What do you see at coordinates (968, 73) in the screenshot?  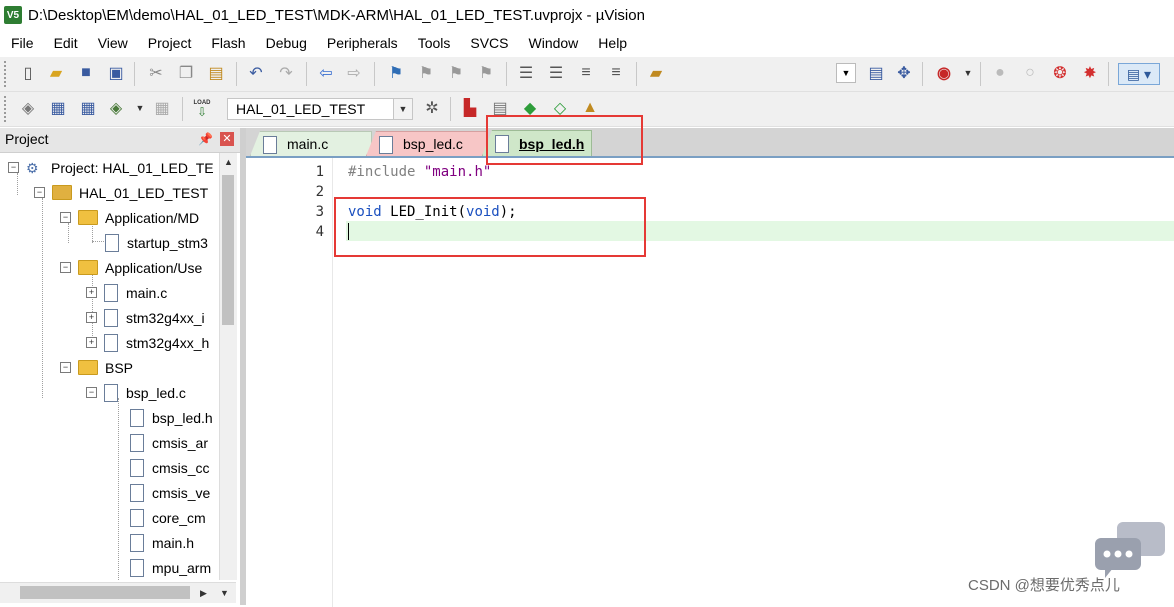 I see `debug-dropdown-arrow-icon: ▼` at bounding box center [968, 73].